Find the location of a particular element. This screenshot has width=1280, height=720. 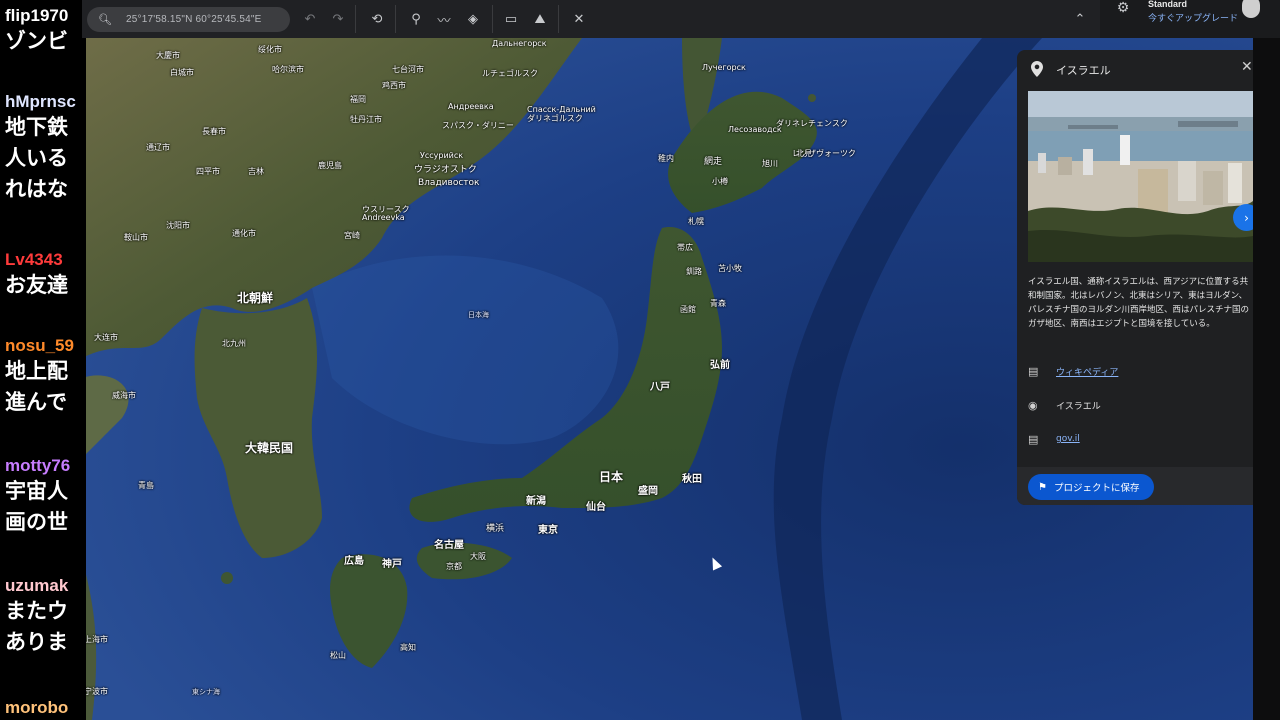

chat-message: morobo is located at coordinates (36, 708).